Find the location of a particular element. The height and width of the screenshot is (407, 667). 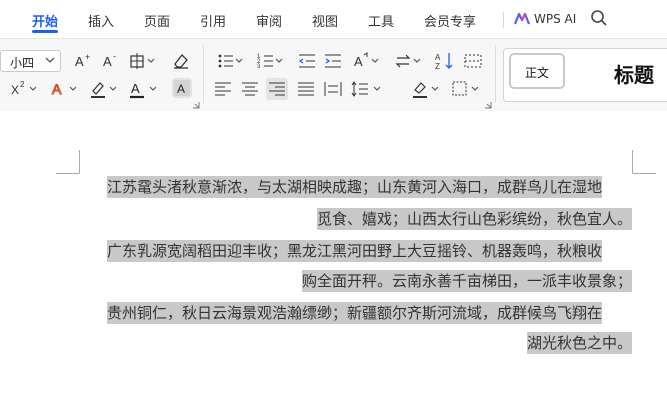

increase-indent-icon is located at coordinates (333, 61).